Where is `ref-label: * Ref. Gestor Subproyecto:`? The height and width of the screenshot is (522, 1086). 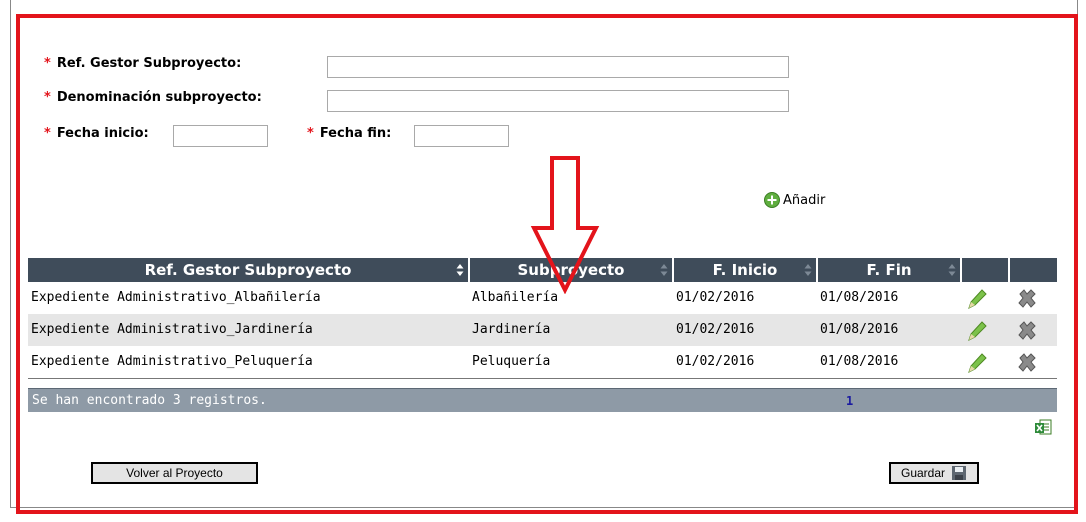 ref-label: * Ref. Gestor Subproyecto: is located at coordinates (142, 63).